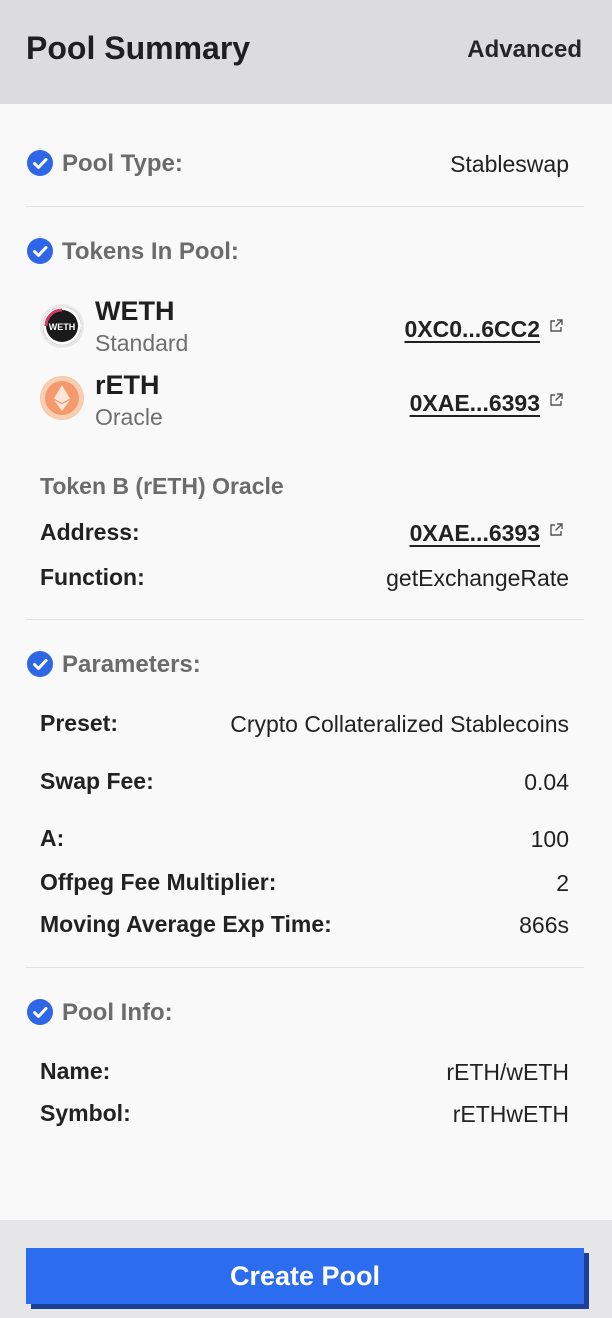 This screenshot has height=1318, width=612. I want to click on pool-symbol-label: Symbol:, so click(85, 1113).